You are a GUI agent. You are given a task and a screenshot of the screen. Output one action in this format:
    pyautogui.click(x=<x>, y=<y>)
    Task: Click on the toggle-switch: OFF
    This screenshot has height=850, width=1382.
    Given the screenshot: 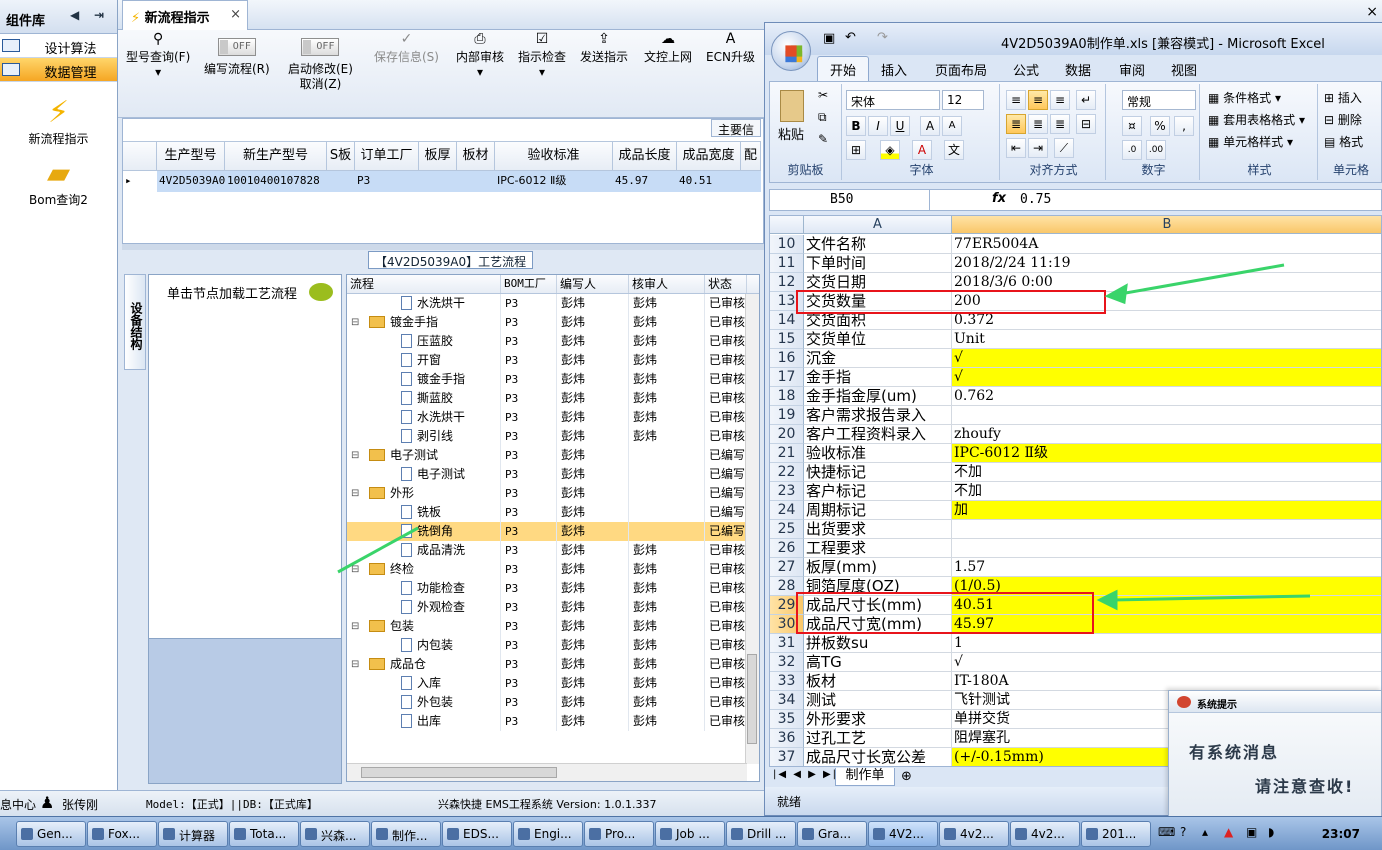 What is the action you would take?
    pyautogui.click(x=236, y=47)
    